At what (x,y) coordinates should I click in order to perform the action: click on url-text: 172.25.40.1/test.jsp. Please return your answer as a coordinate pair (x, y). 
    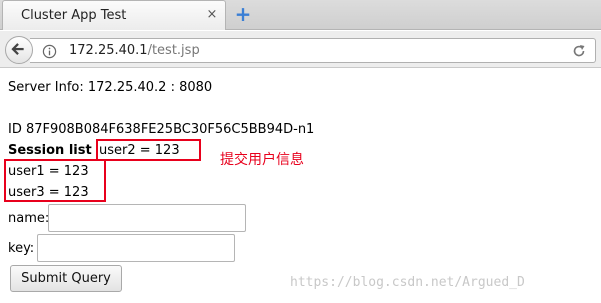
    Looking at the image, I should click on (134, 50).